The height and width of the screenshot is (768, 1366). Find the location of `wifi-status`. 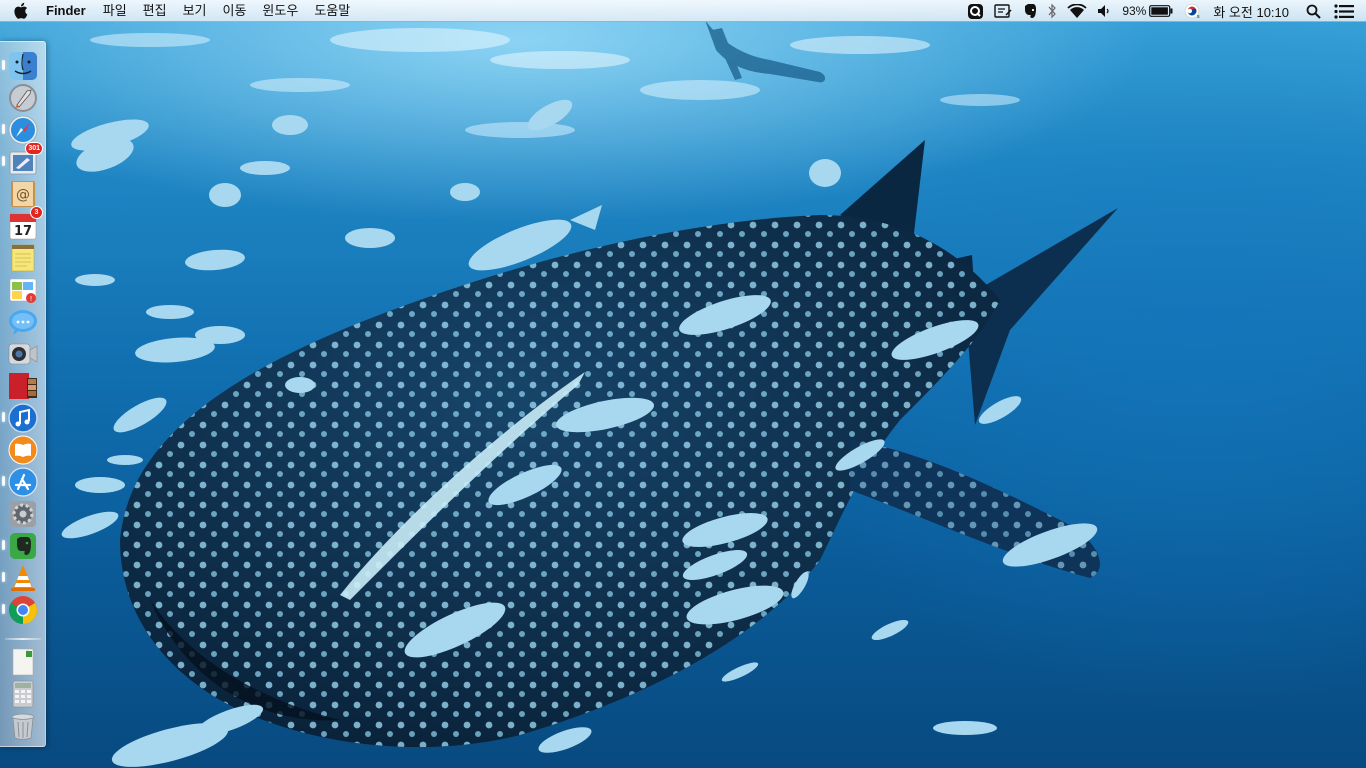

wifi-status is located at coordinates (1077, 11).